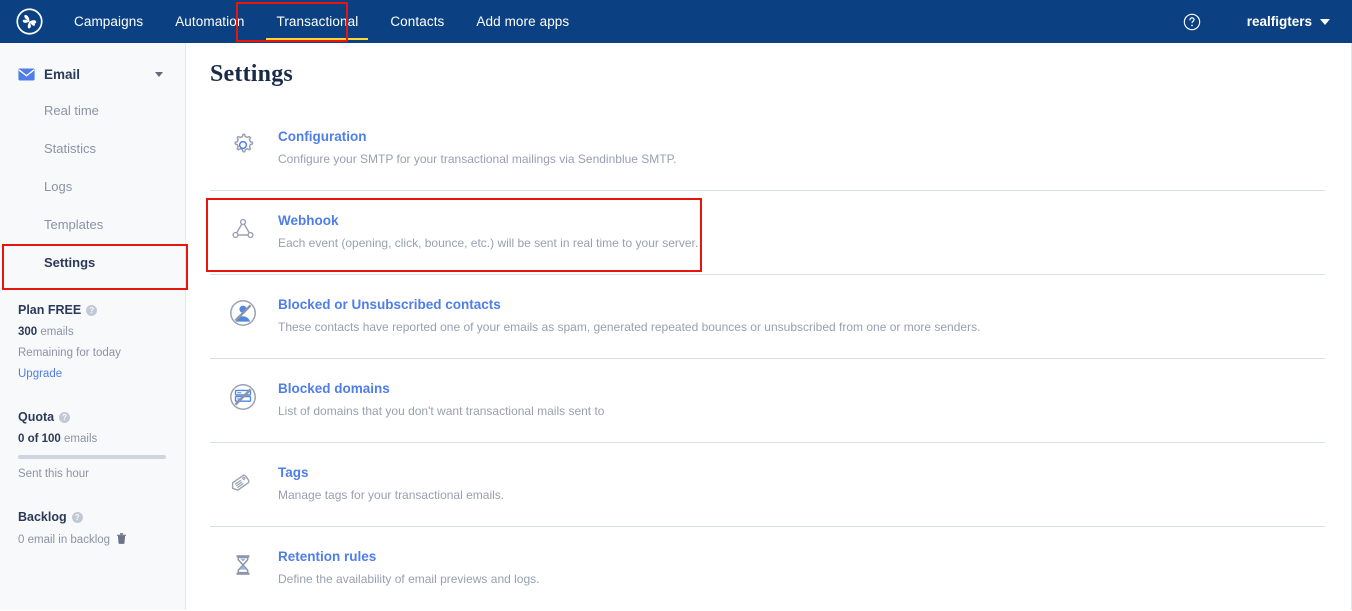 The image size is (1352, 611). Describe the element at coordinates (488, 221) in the screenshot. I see `settings-row-title: Webhook` at that location.